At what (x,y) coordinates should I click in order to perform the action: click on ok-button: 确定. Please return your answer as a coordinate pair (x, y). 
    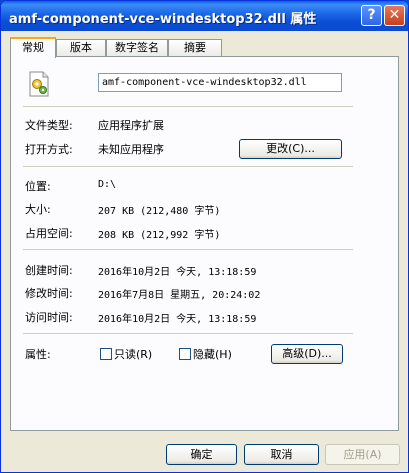
    Looking at the image, I should click on (201, 454).